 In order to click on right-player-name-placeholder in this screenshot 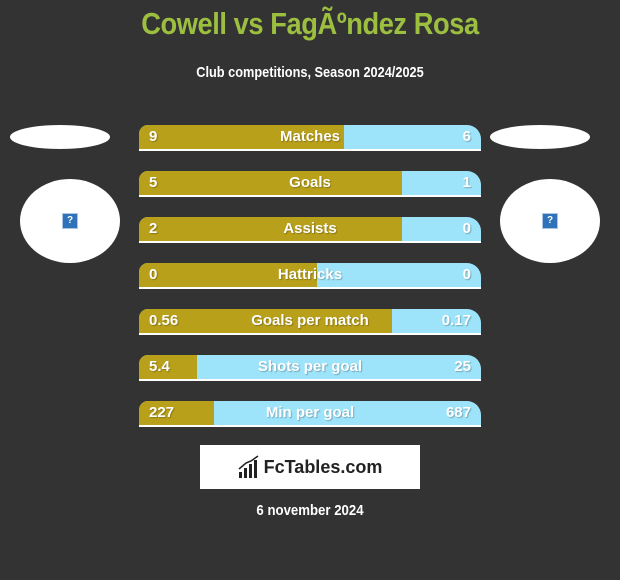, I will do `click(540, 137)`.